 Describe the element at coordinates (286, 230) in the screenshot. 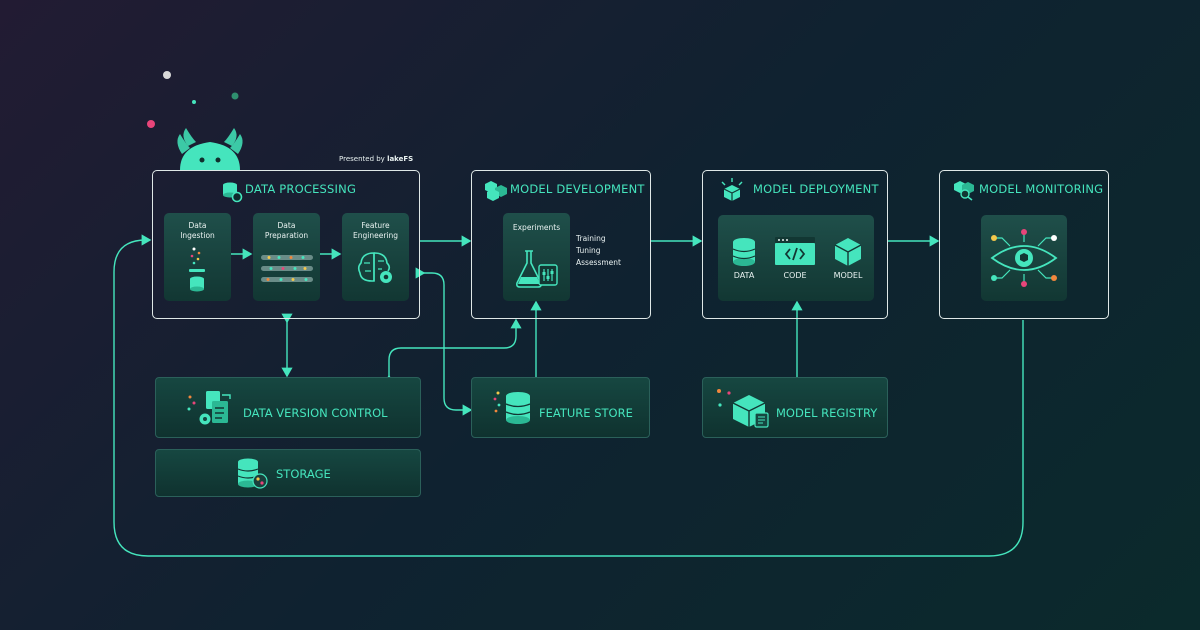

I see `tile-label: Data Preparation` at that location.